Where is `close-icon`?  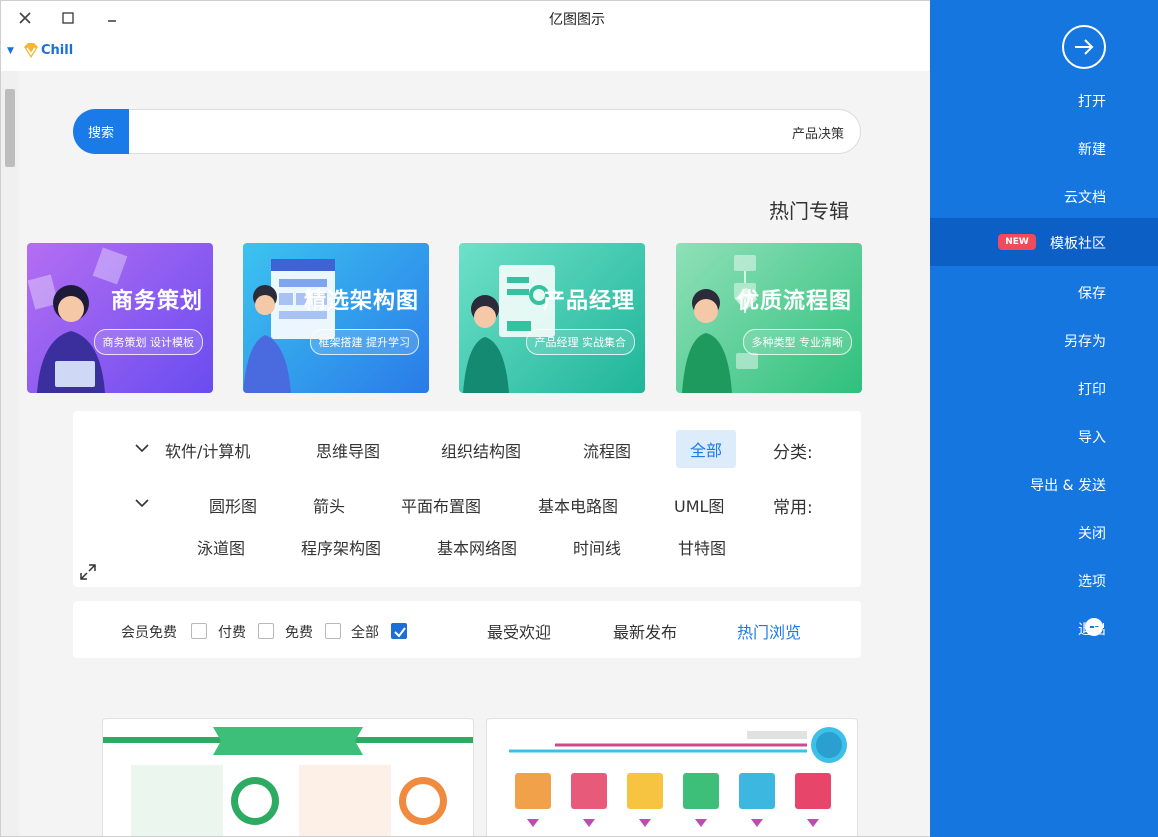
close-icon is located at coordinates (25, 18).